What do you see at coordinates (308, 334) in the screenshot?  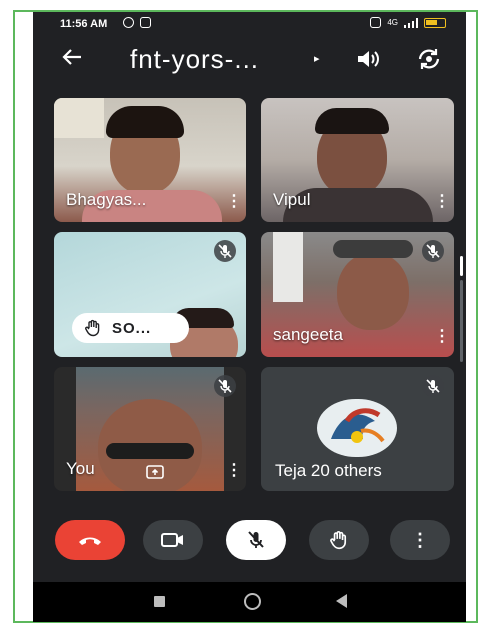 I see `participant-name: sangeeta` at bounding box center [308, 334].